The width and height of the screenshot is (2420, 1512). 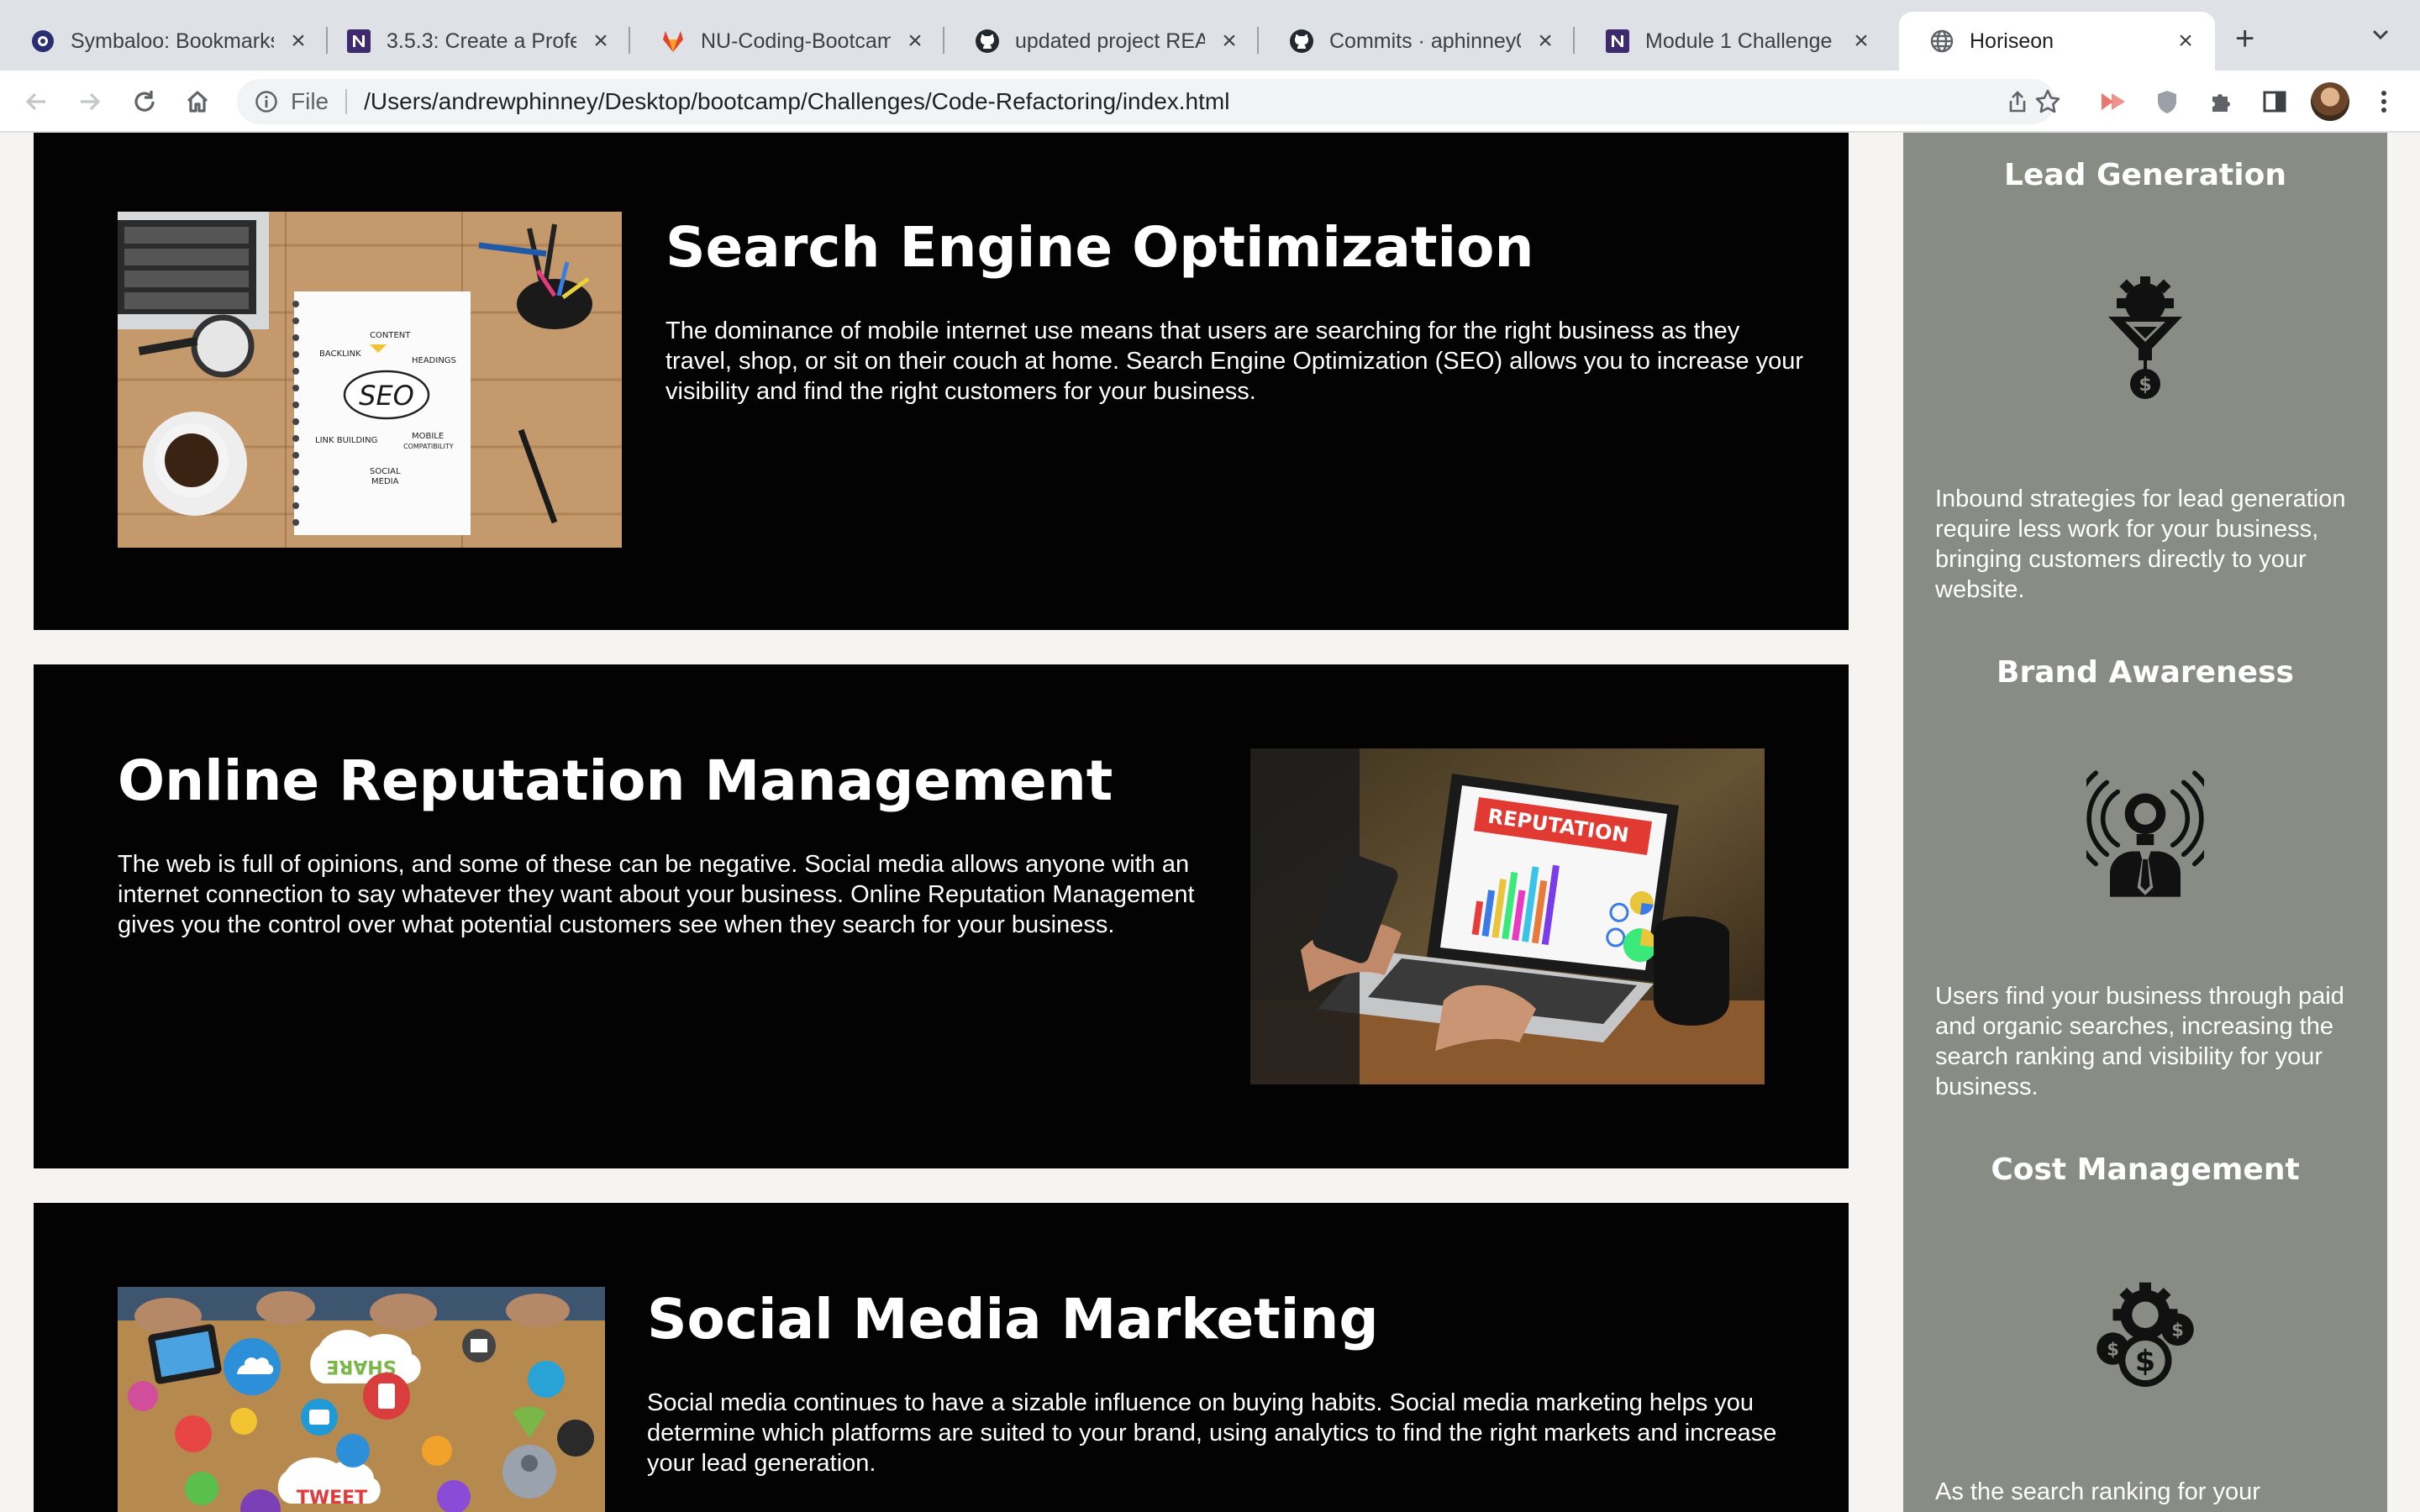 I want to click on reputation-illustration: REPUTATION, so click(x=1507, y=916).